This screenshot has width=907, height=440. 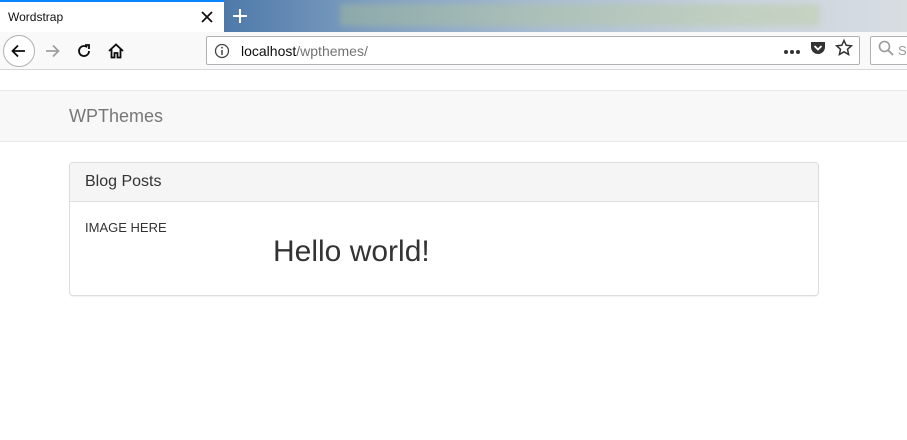 I want to click on search-bar: S, so click(x=888, y=50).